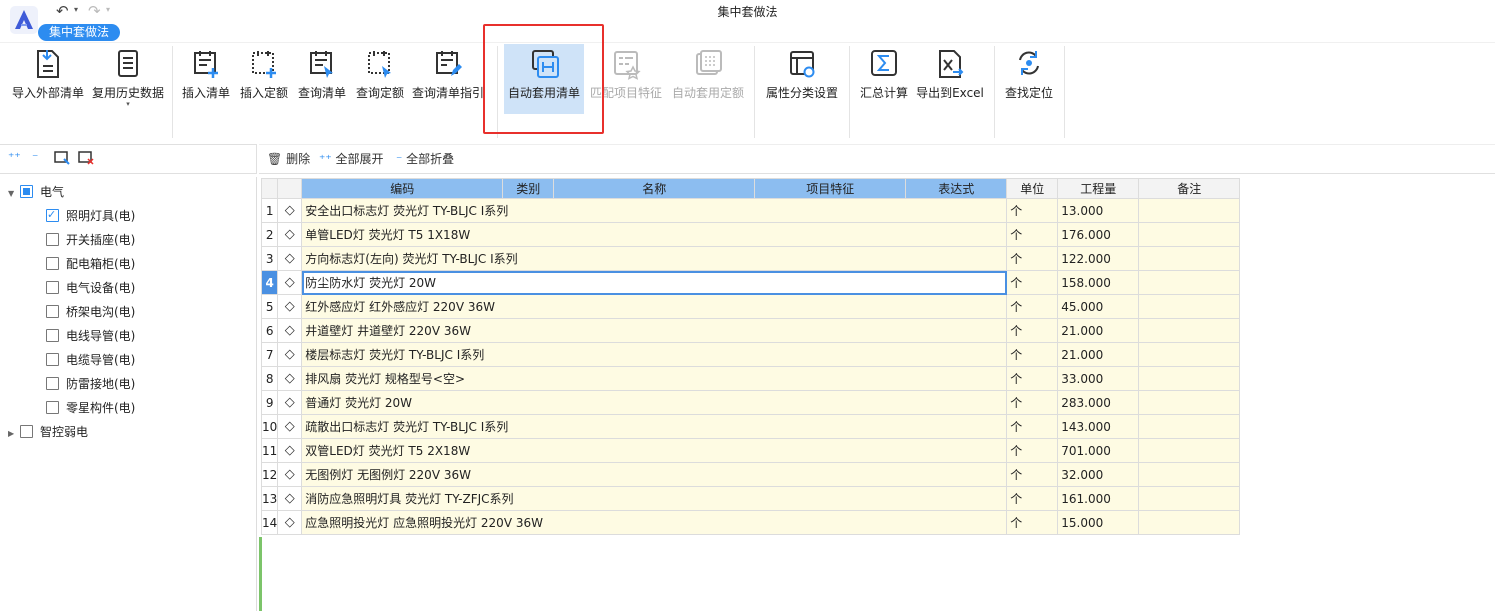  I want to click on row-index: 8, so click(269, 378).